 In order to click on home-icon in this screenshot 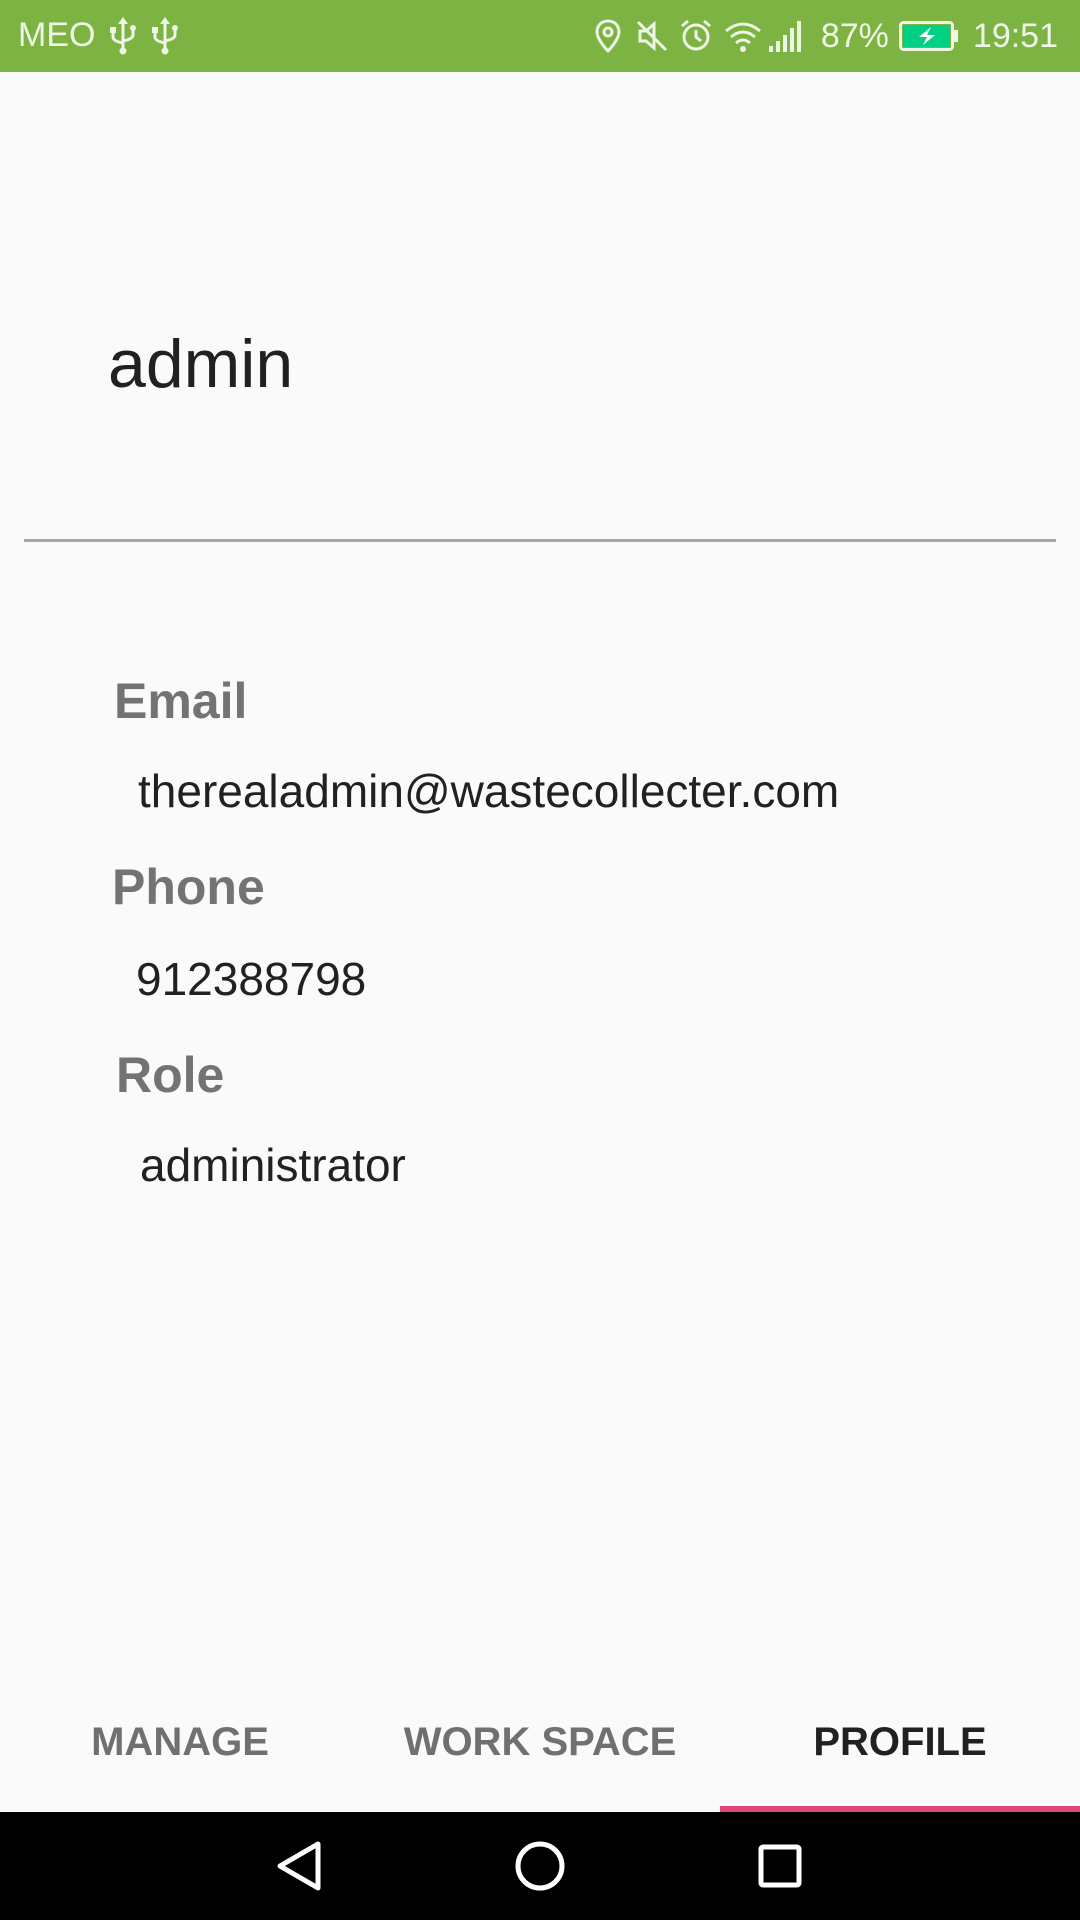, I will do `click(540, 1866)`.